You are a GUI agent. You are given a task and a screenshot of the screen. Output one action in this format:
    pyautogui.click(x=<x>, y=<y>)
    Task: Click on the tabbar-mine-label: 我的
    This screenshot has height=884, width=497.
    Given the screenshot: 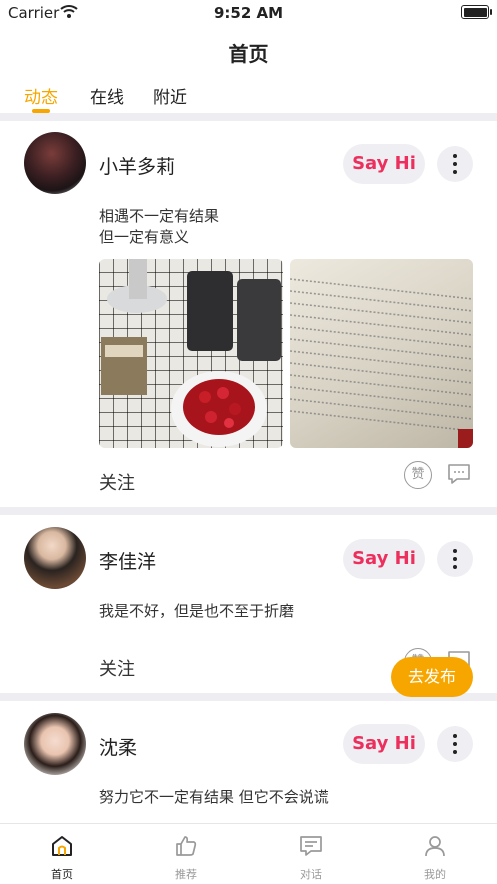 What is the action you would take?
    pyautogui.click(x=435, y=874)
    